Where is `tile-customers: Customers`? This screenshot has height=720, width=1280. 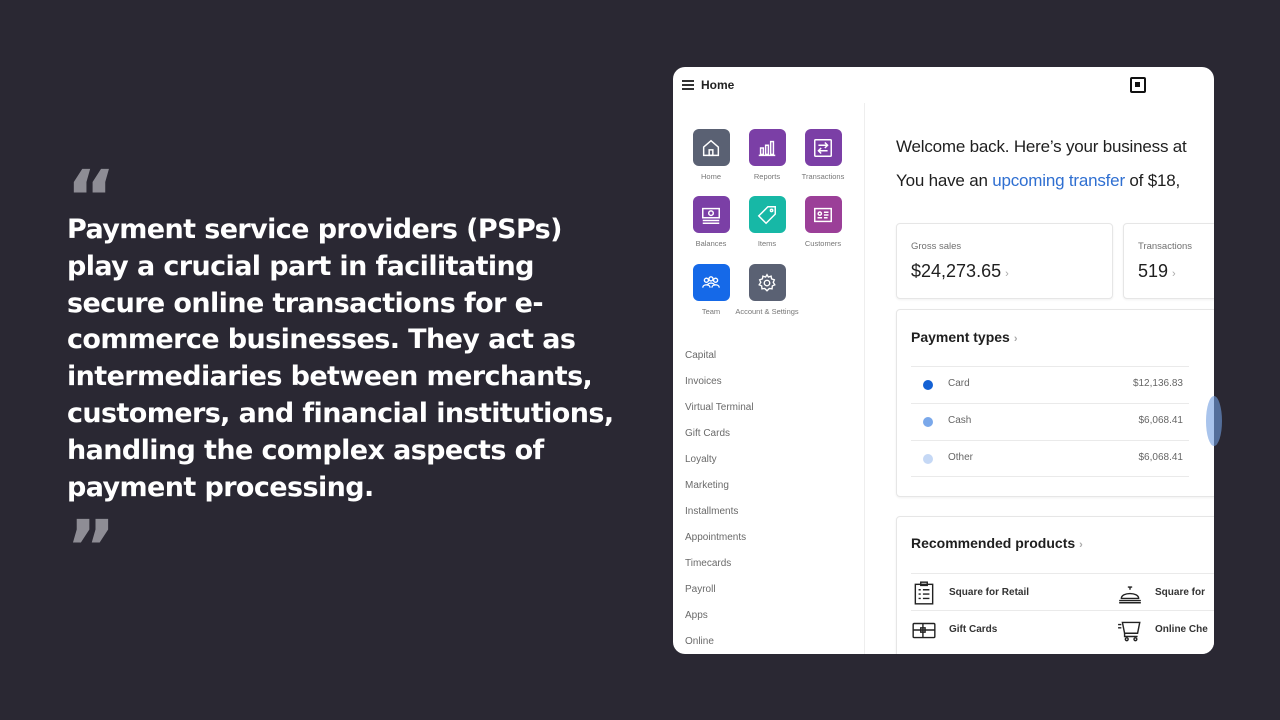
tile-customers: Customers is located at coordinates (823, 222).